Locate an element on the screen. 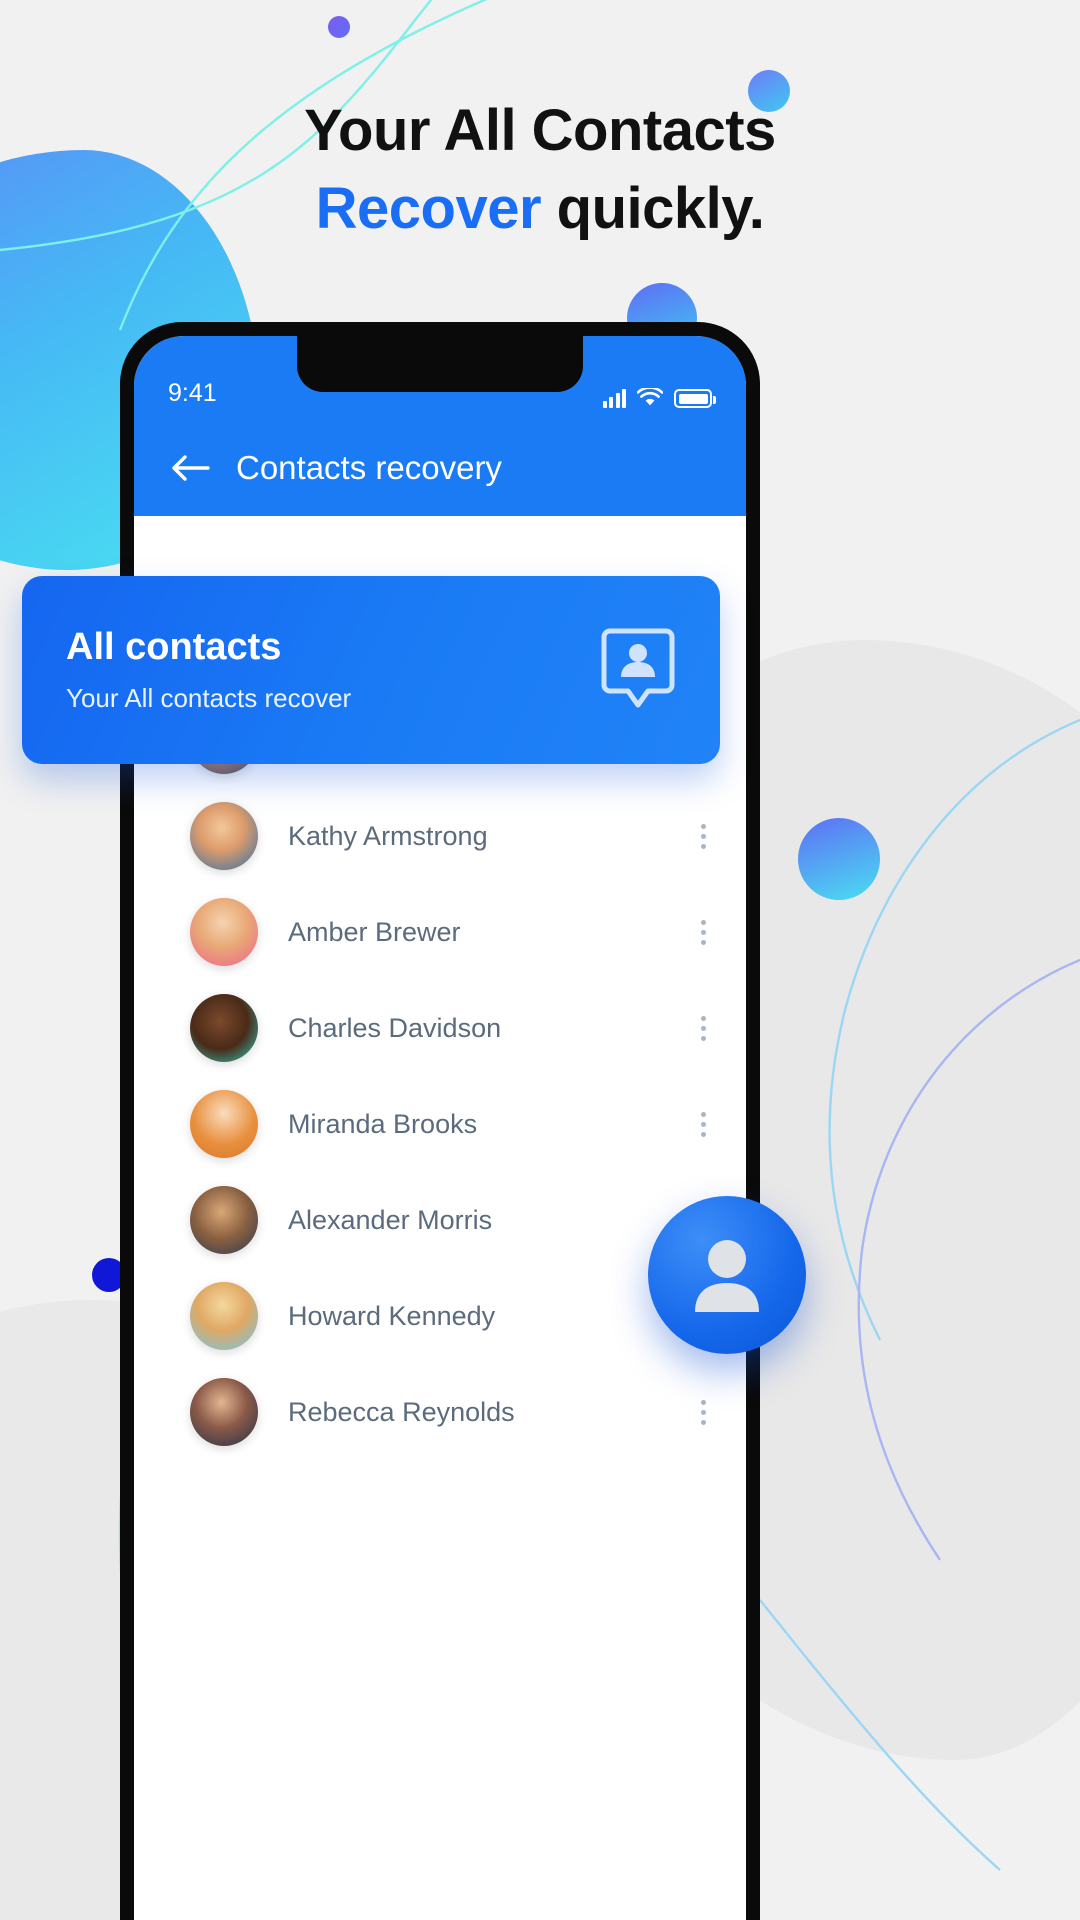  cellular-signal-icon is located at coordinates (614, 398).